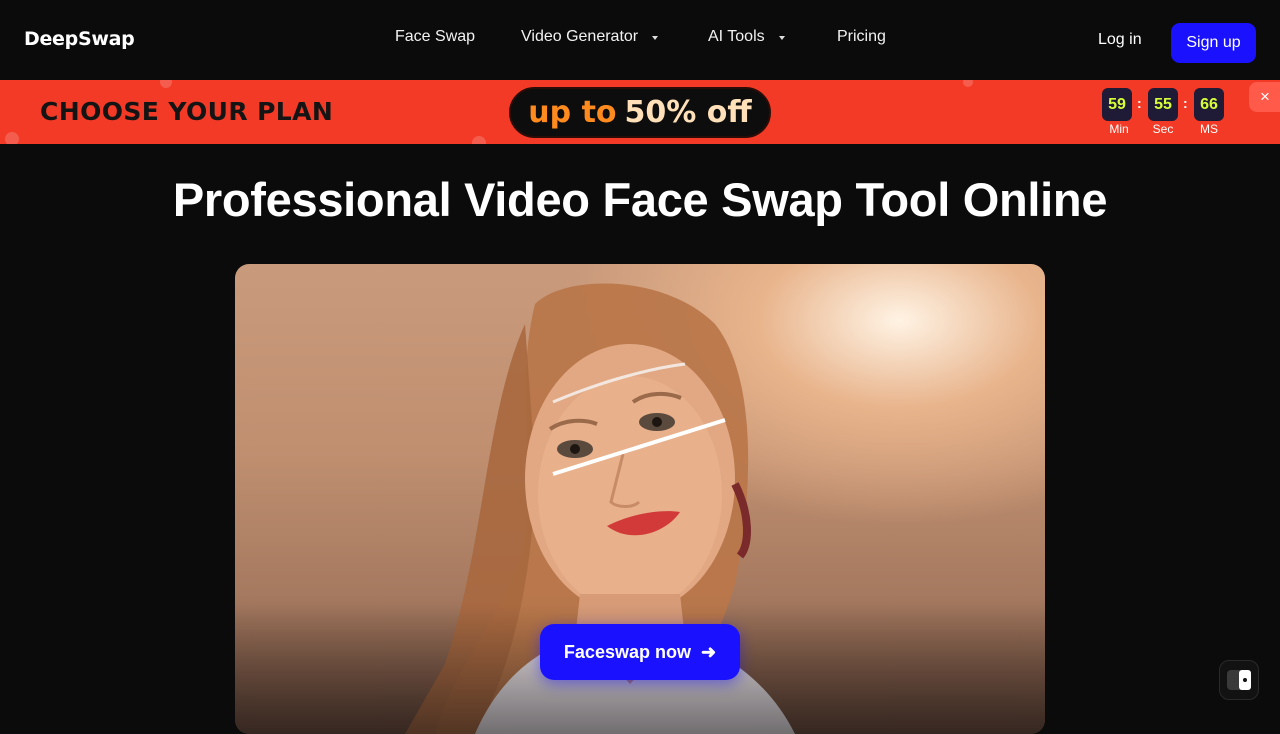  What do you see at coordinates (1117, 104) in the screenshot?
I see `timer-minutes: 59` at bounding box center [1117, 104].